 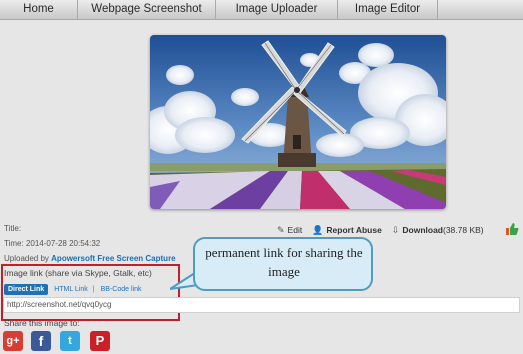 What do you see at coordinates (41, 341) in the screenshot?
I see `facebook-icon: f` at bounding box center [41, 341].